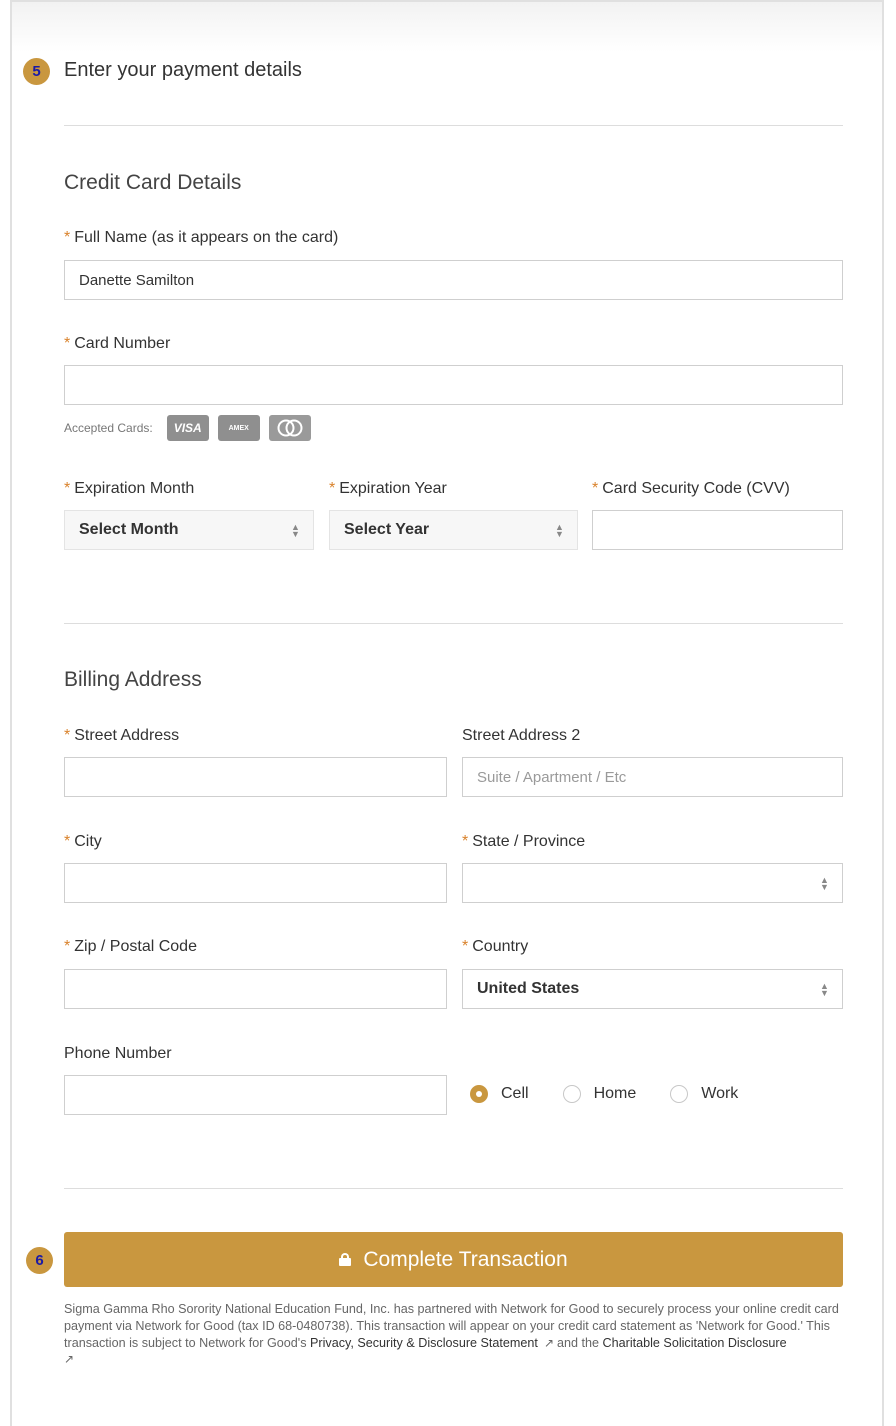  Describe the element at coordinates (129, 488) in the screenshot. I see `exp-month-label: * Expiration Month` at that location.